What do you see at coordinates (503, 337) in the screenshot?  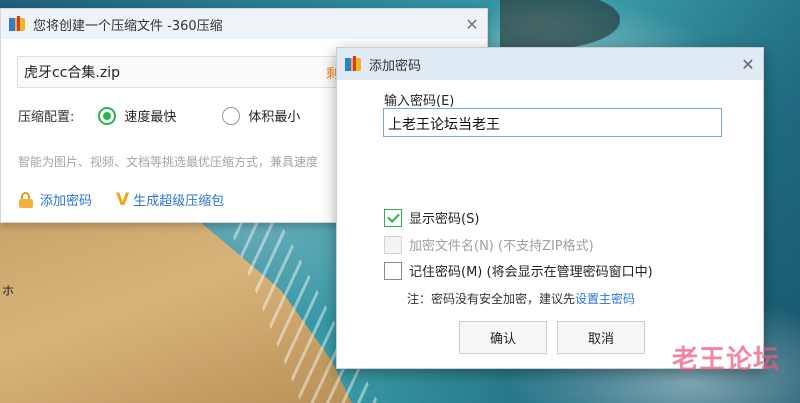 I see `confirm-button: 确认` at bounding box center [503, 337].